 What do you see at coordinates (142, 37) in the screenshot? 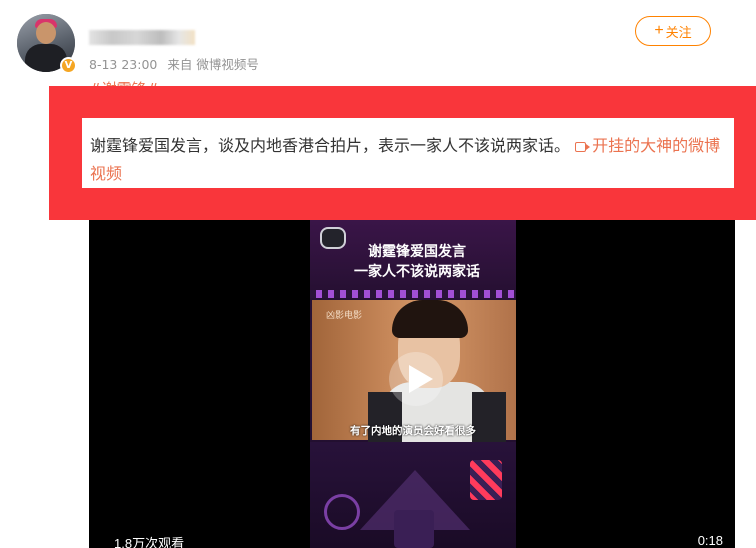
I see `username-blurred` at bounding box center [142, 37].